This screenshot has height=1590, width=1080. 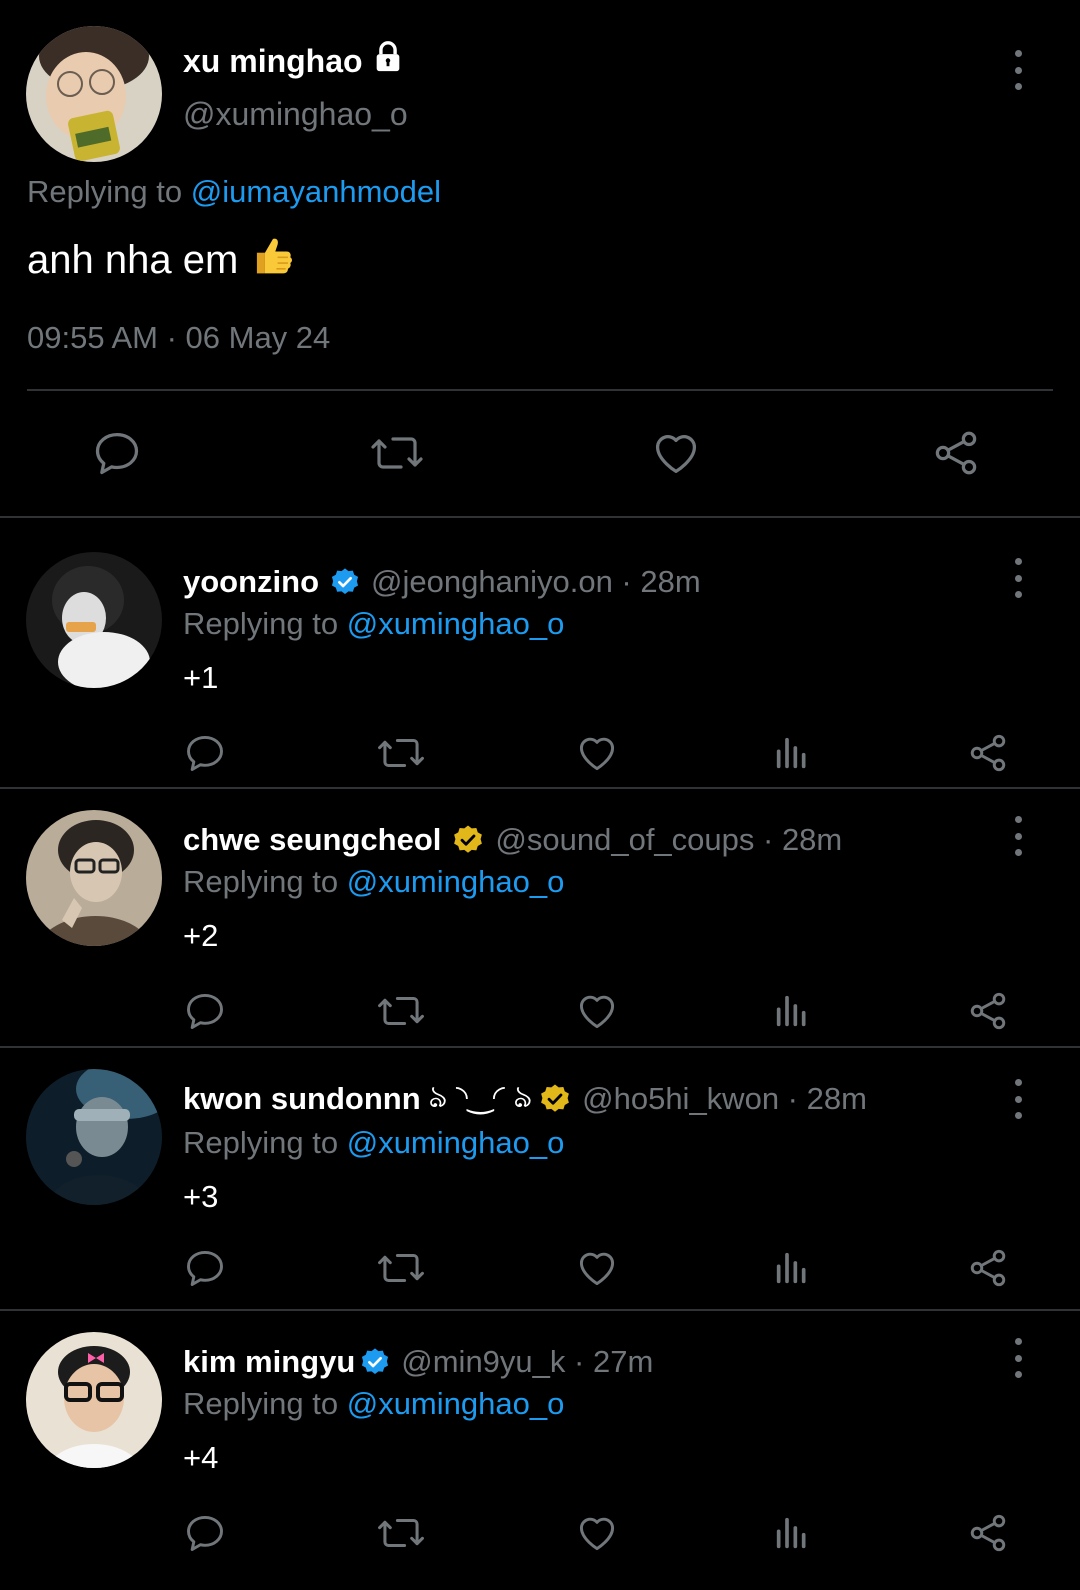 I want to click on replying-to-line: Replying to @iumayanhmodel, so click(x=234, y=192).